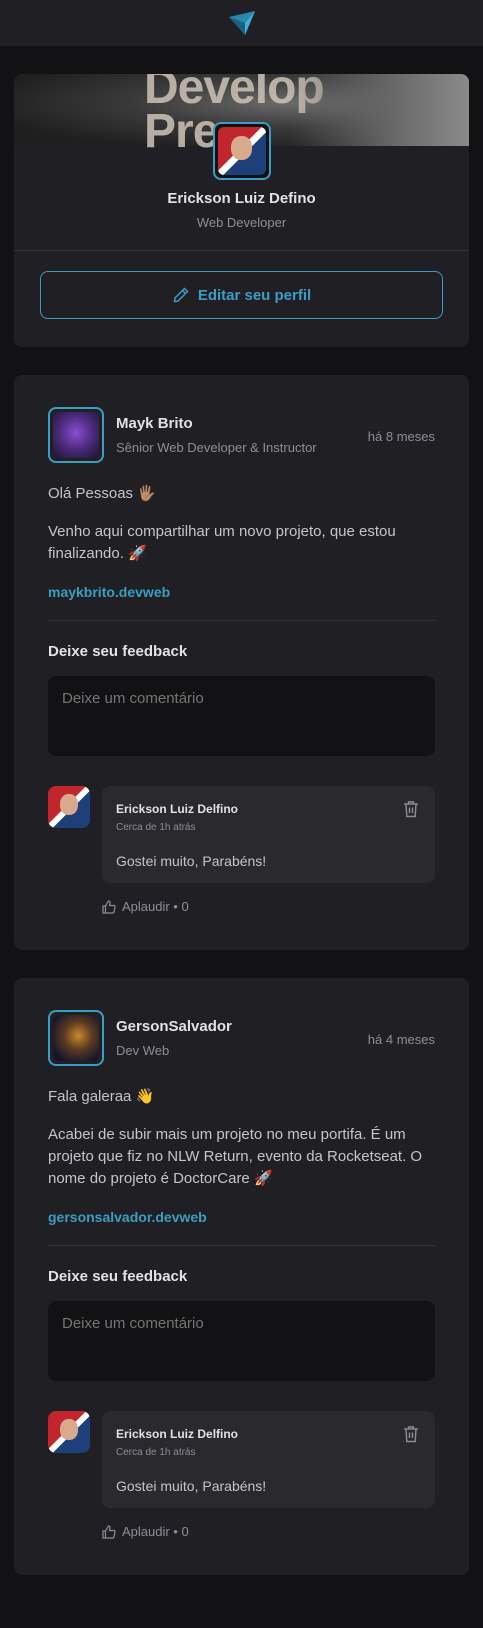  I want to click on edit-profile-button: Editar seu perfil, so click(241, 295).